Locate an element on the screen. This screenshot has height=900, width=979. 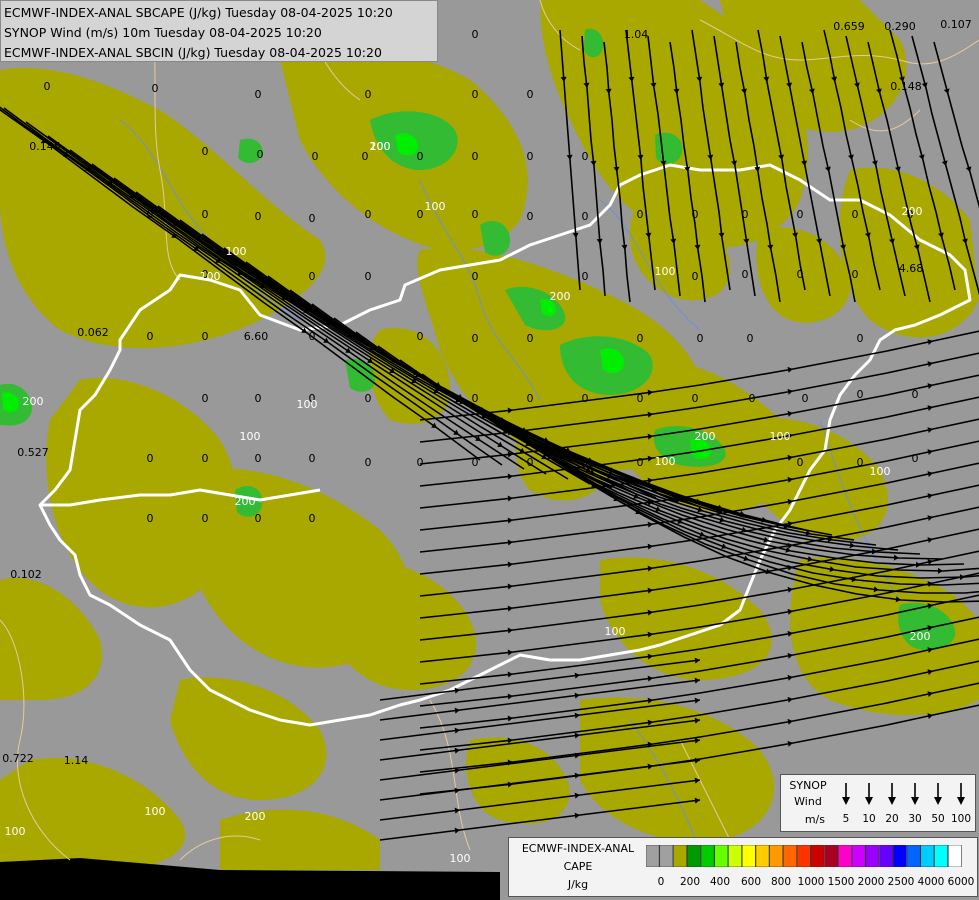
cape-color-scale is located at coordinates (804, 856).